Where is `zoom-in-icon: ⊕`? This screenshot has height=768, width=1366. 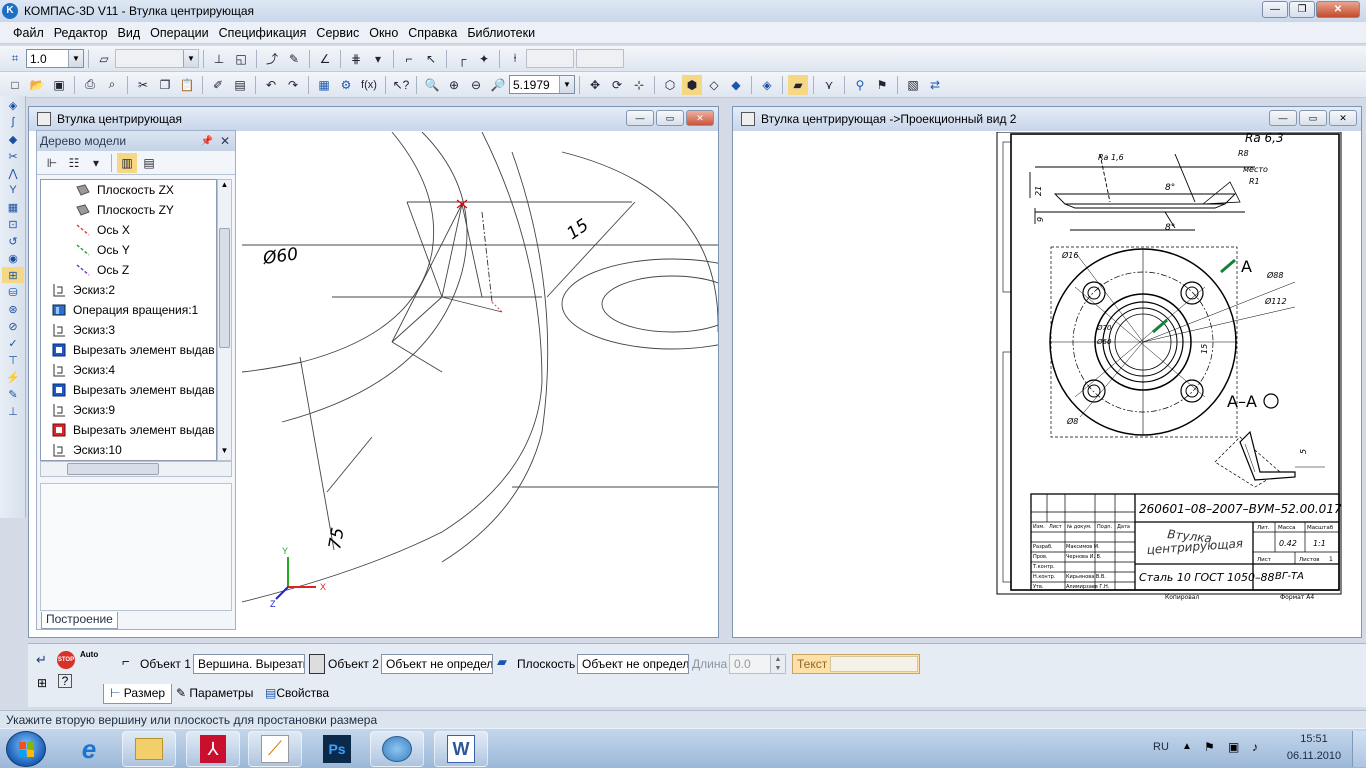 zoom-in-icon: ⊕ is located at coordinates (454, 85).